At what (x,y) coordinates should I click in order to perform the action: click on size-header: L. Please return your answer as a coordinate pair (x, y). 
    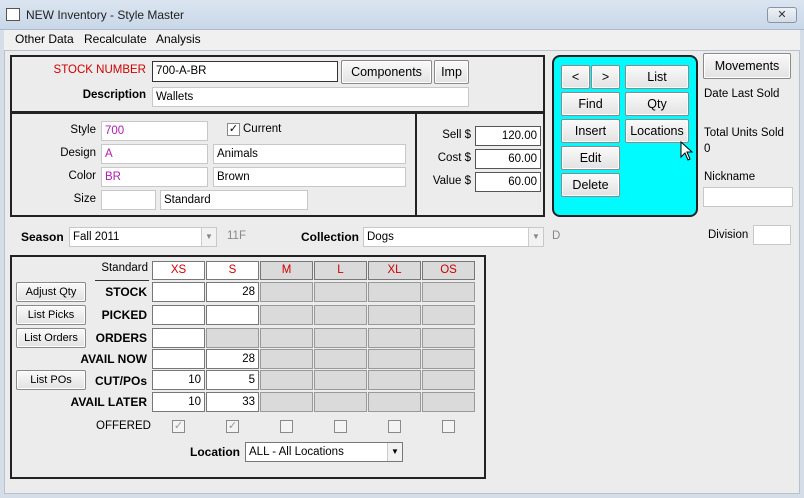
    Looking at the image, I should click on (340, 270).